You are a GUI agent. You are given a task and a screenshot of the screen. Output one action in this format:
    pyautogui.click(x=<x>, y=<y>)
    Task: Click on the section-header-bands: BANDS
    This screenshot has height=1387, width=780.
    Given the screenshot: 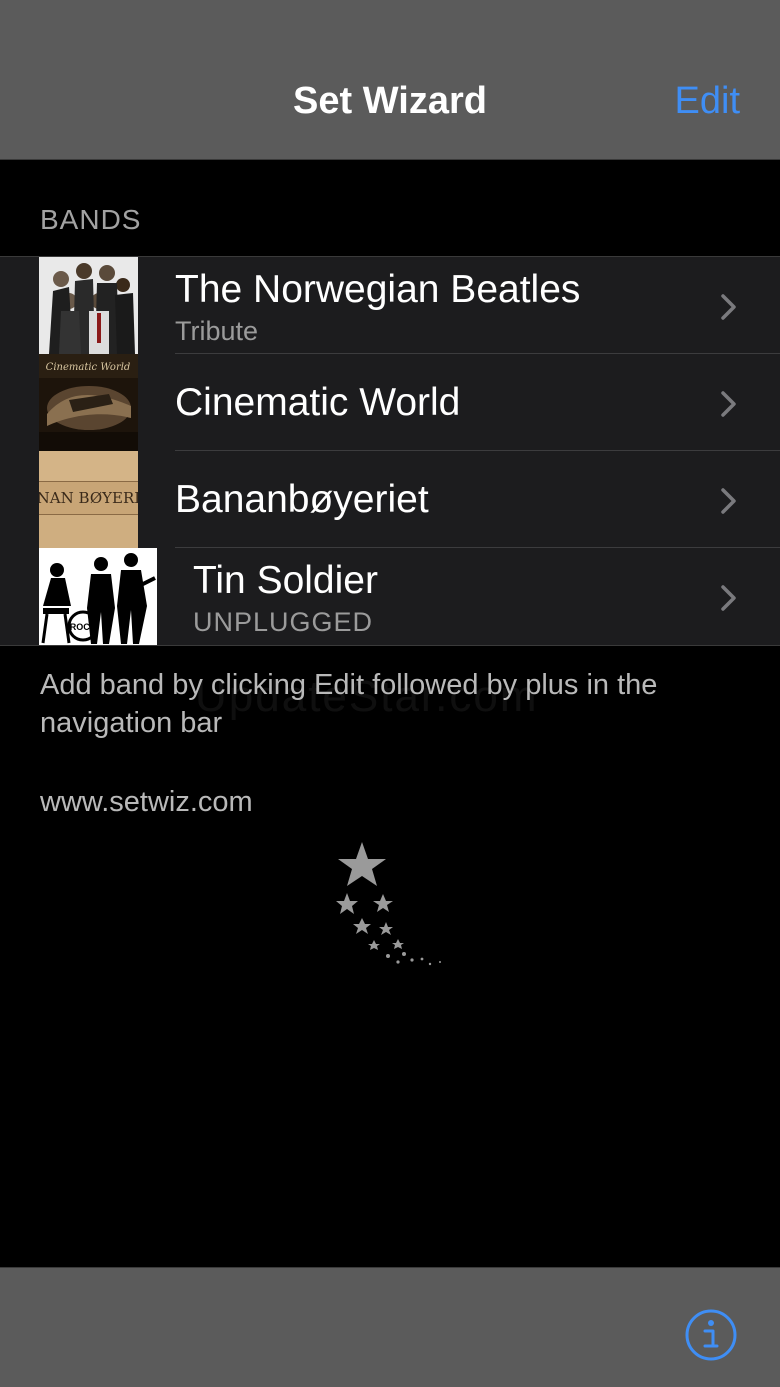 What is the action you would take?
    pyautogui.click(x=91, y=219)
    